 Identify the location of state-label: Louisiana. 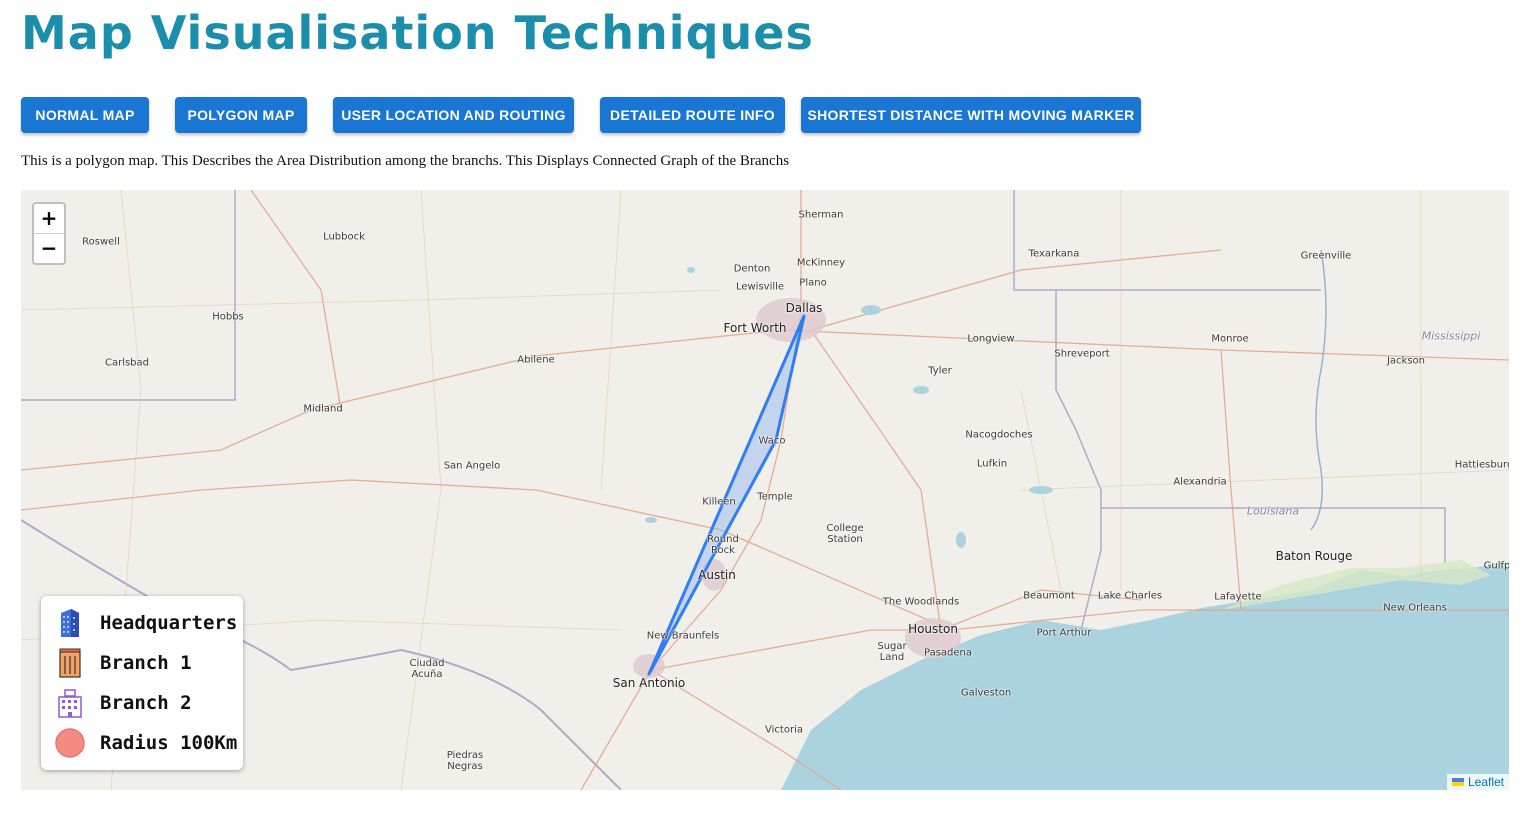
(1273, 511).